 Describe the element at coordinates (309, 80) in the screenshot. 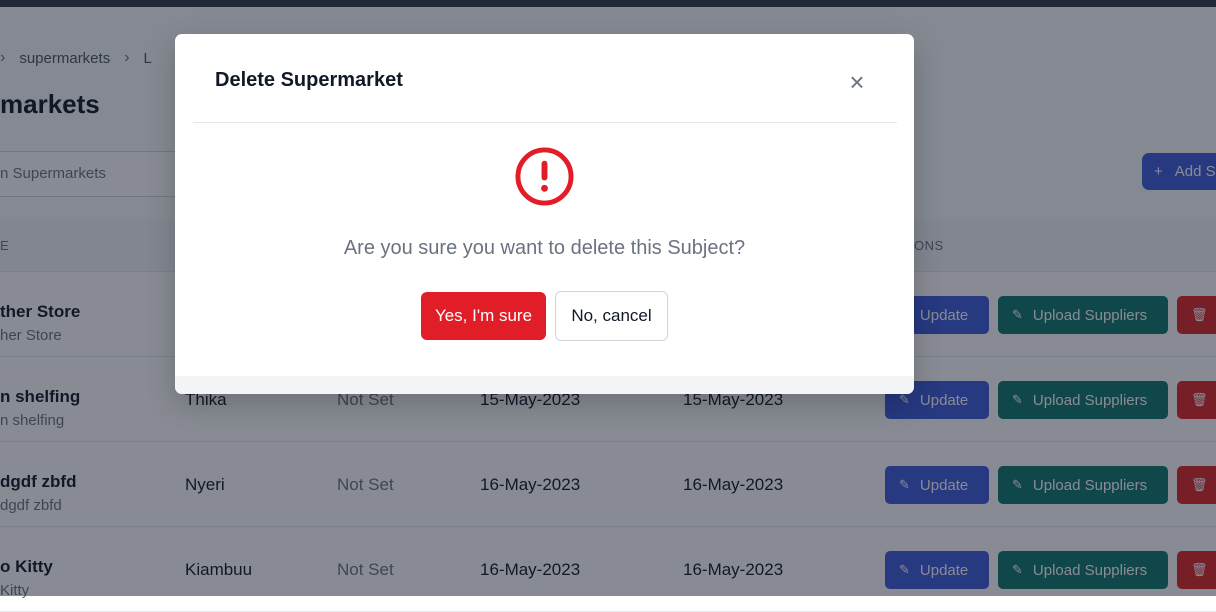

I see `modal-title: Delete Supermarket` at that location.